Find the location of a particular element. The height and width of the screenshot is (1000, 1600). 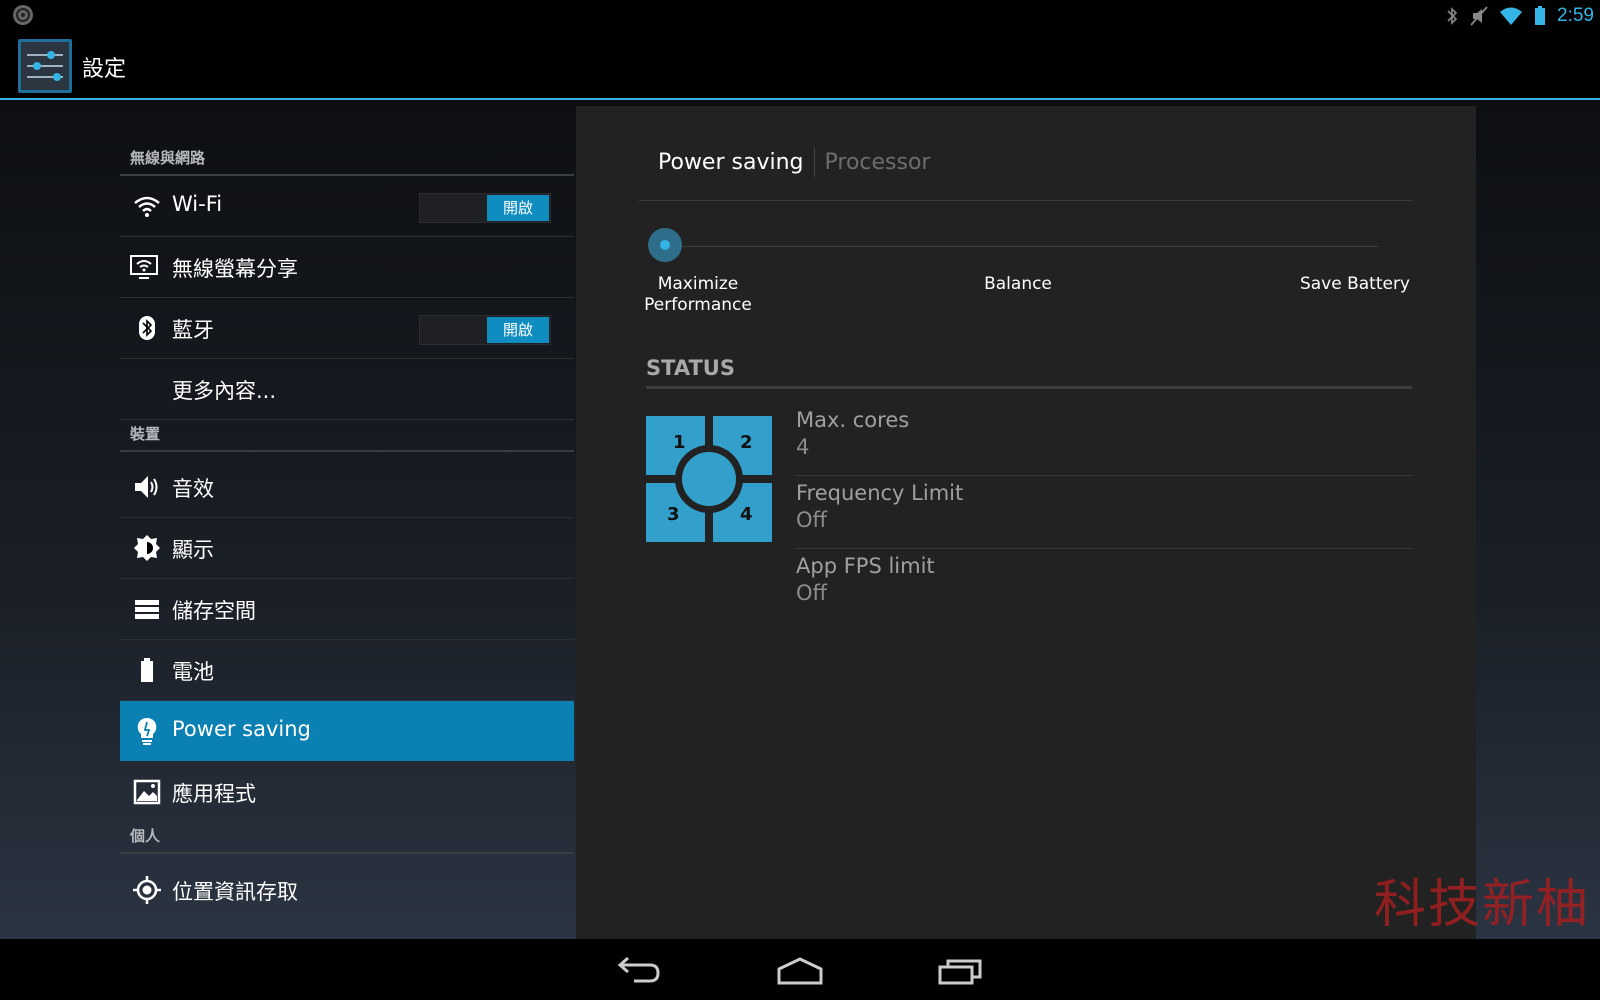

section-header-device: 裝置 is located at coordinates (347, 436).